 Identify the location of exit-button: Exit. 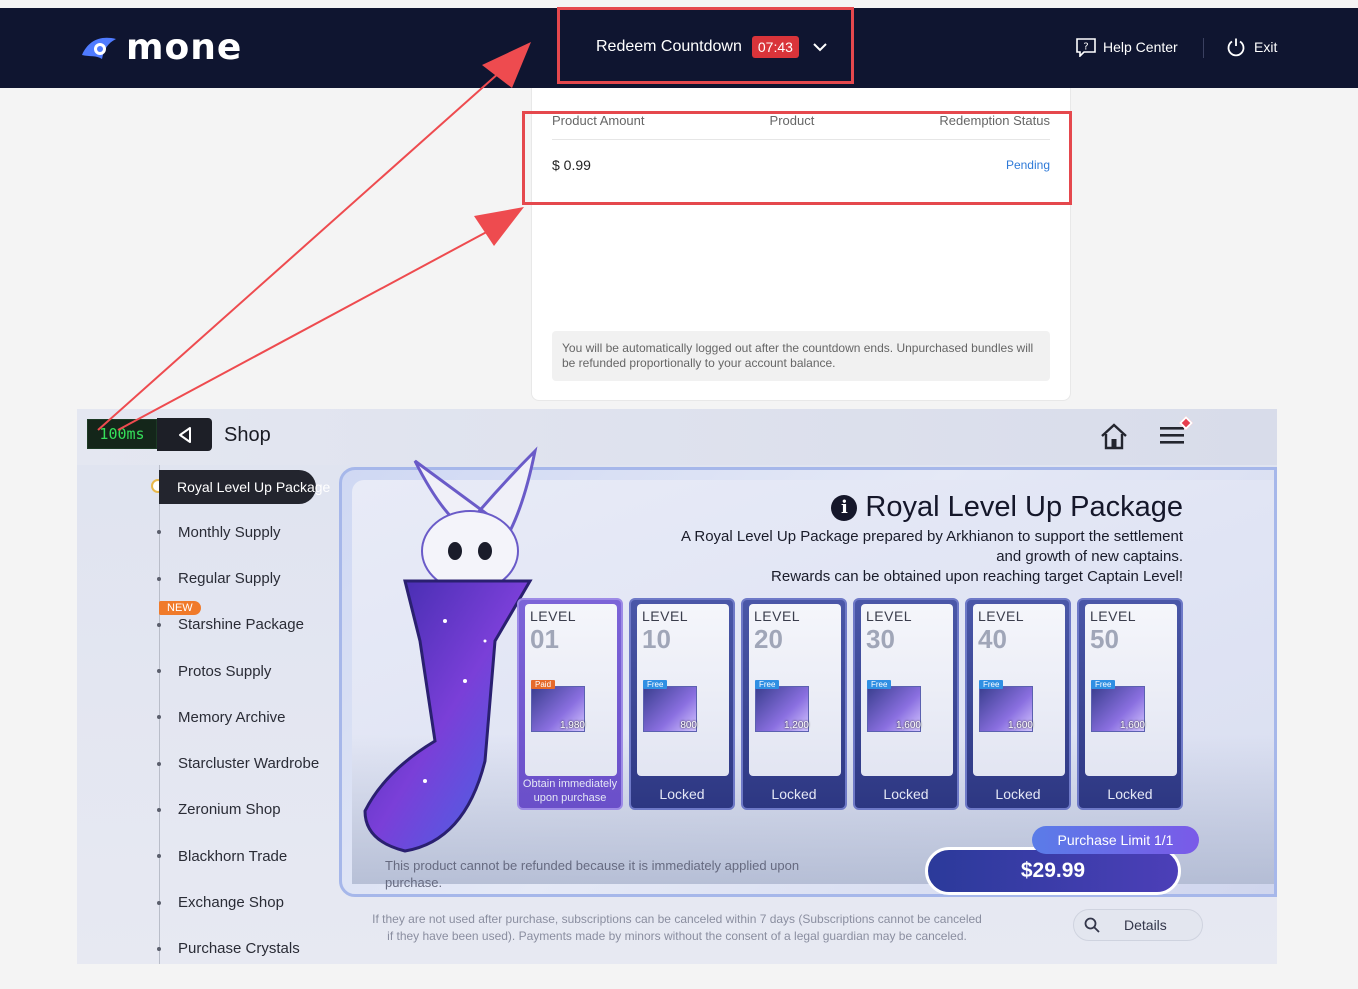
(1251, 47).